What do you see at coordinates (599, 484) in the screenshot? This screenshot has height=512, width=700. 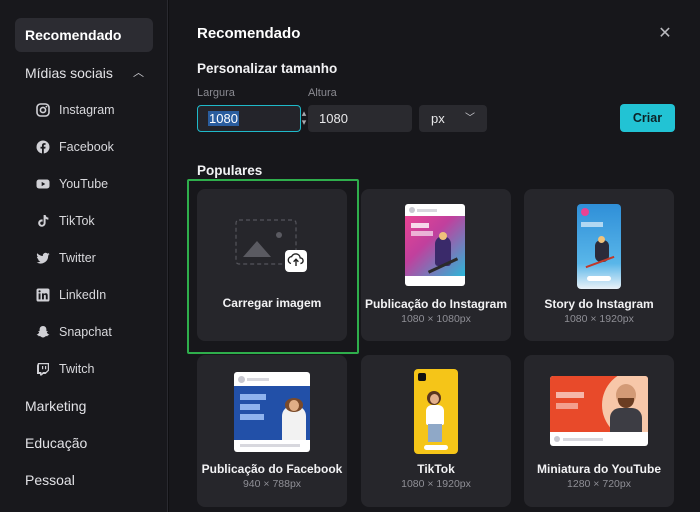 I see `card-size: 1280 × 720px` at bounding box center [599, 484].